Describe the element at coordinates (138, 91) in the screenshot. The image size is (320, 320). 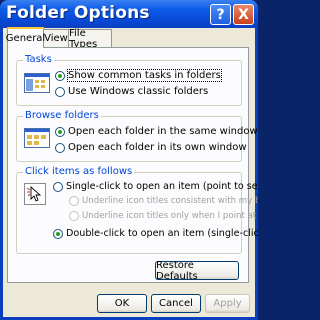
I see `tasks-option-classic-label: Use Windows classic folders` at that location.